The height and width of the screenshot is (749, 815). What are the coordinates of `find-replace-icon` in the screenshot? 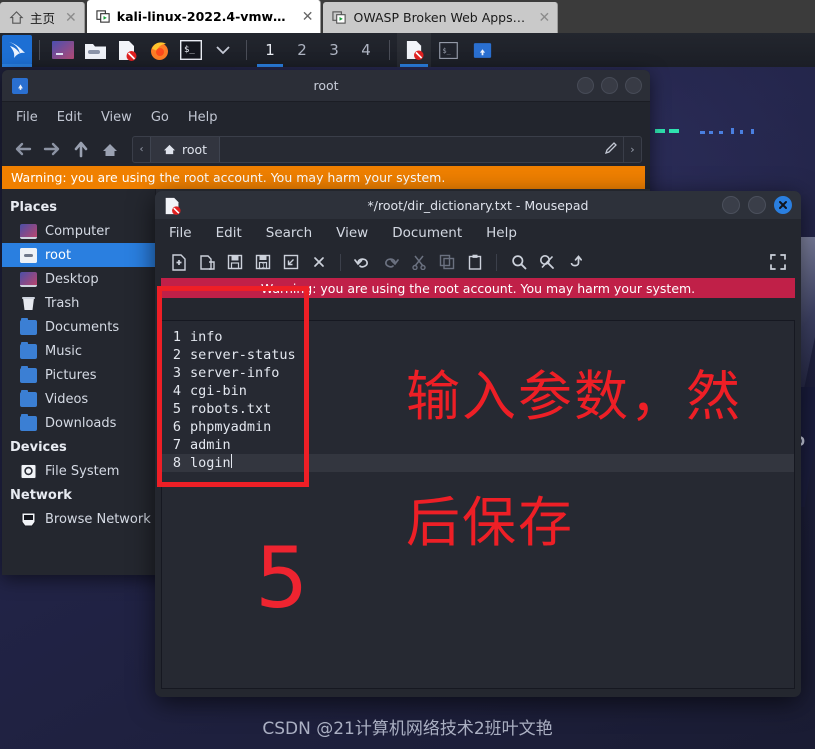 It's located at (546, 262).